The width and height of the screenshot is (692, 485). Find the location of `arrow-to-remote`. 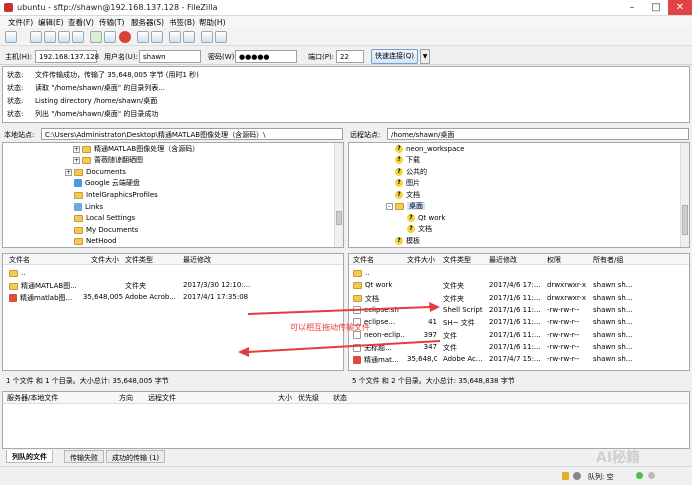

arrow-to-remote is located at coordinates (339, 310).